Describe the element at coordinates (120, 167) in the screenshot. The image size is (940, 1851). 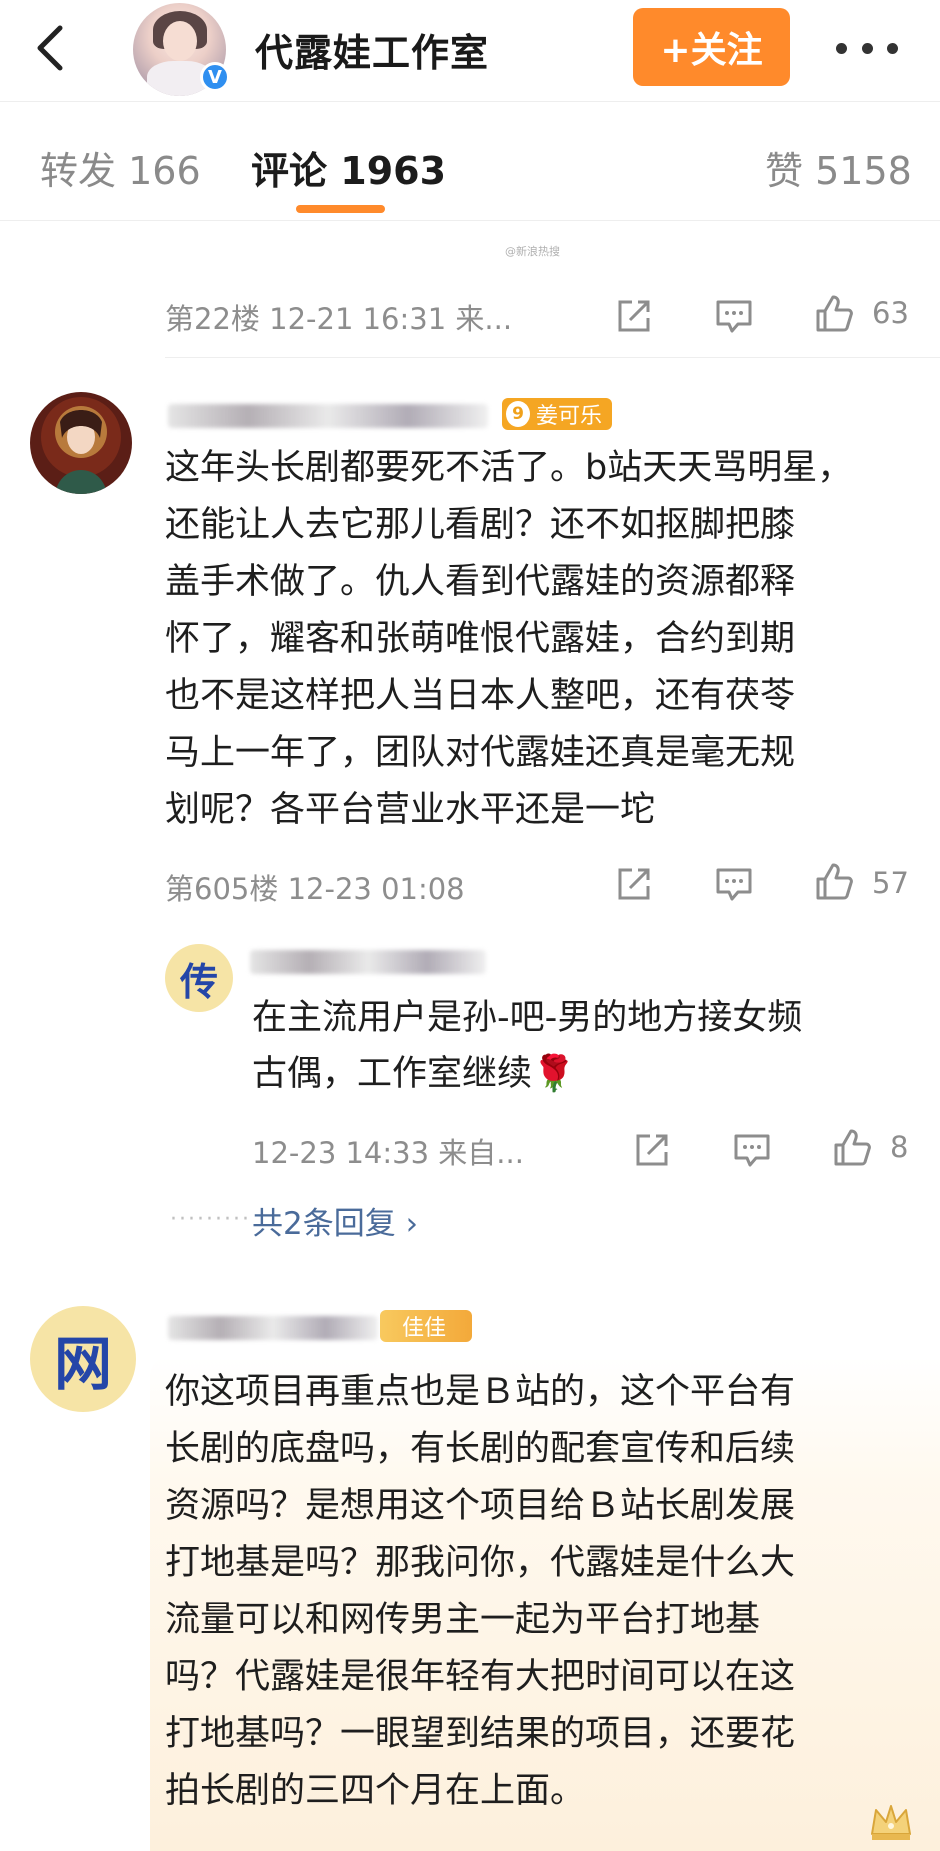
I see `tab-reposts: 转发 166` at that location.